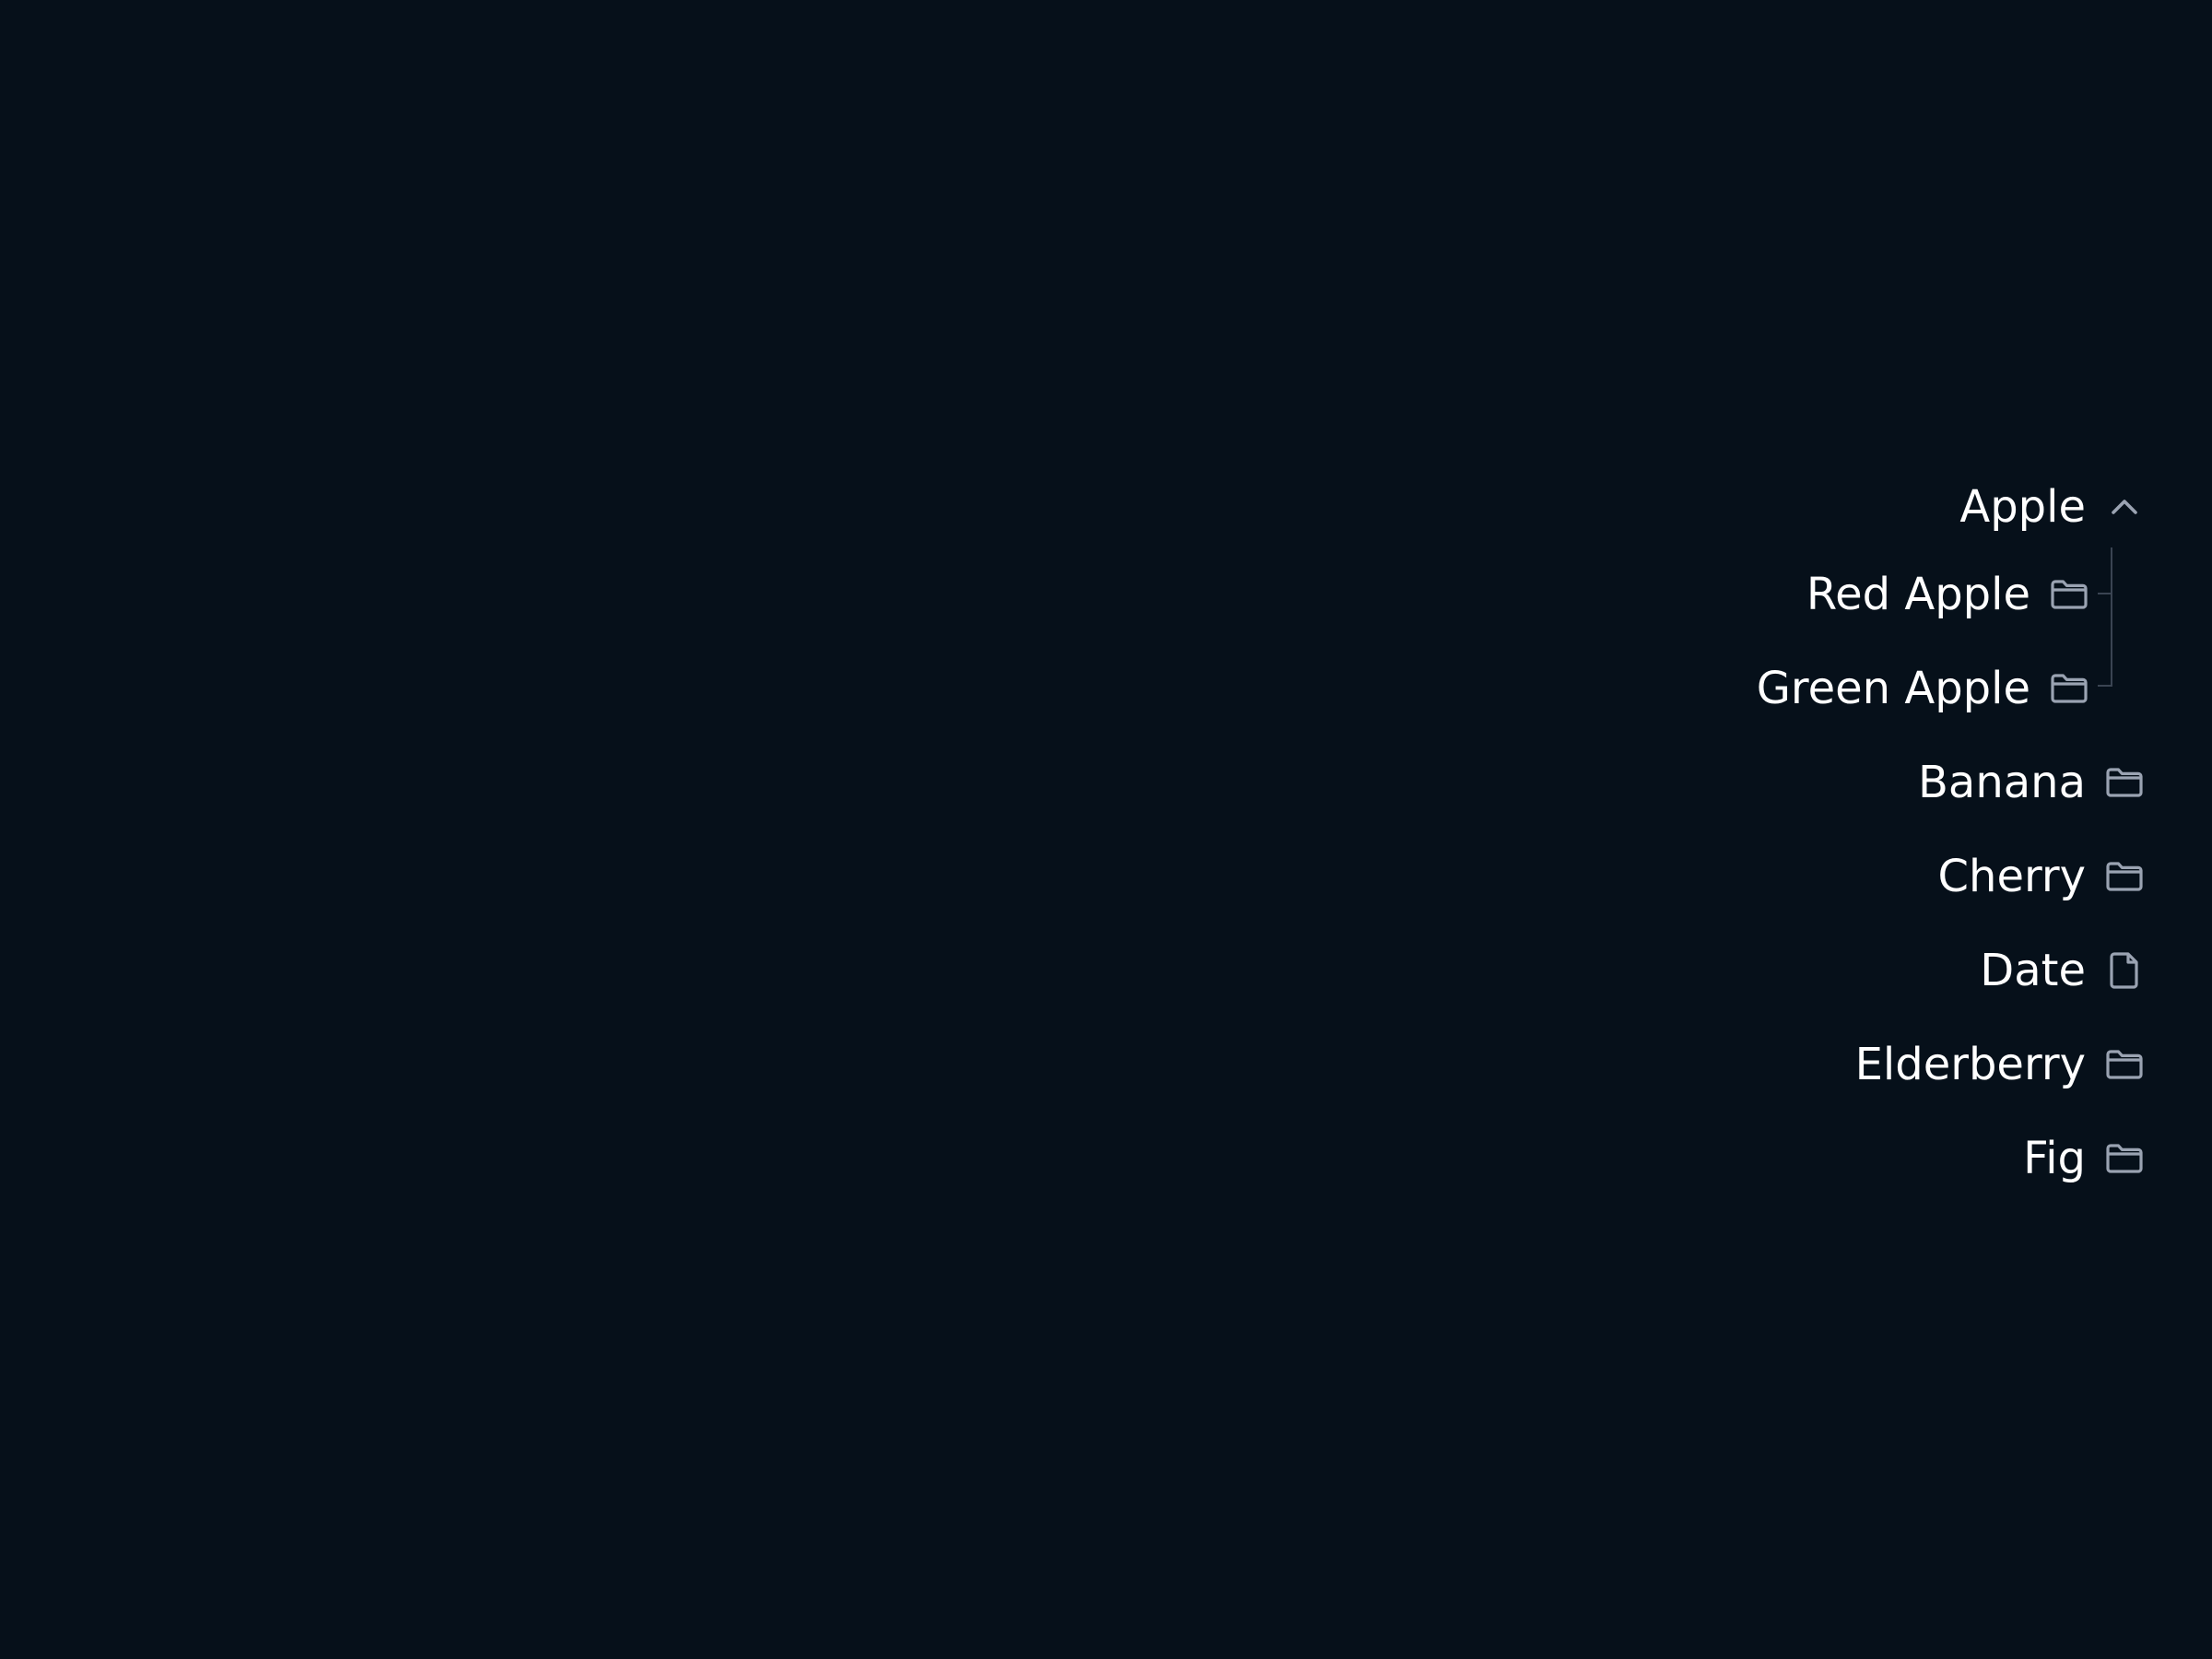 This screenshot has height=1659, width=2212. I want to click on tree-item-elderberry: Elderberry, so click(2001, 1064).